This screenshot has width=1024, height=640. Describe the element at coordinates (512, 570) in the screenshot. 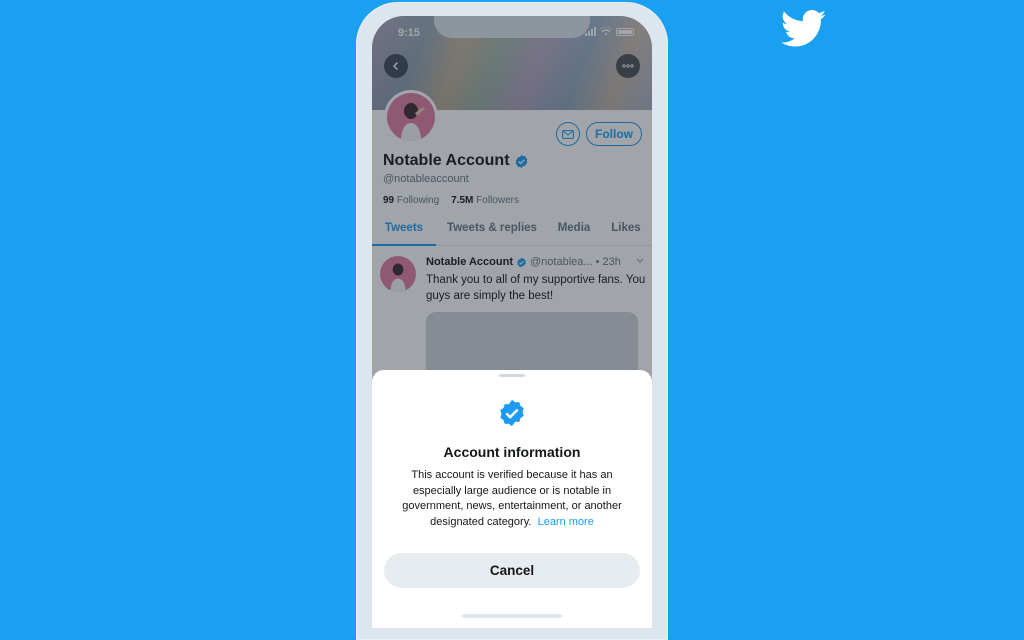

I see `cancel-button: Cancel` at that location.